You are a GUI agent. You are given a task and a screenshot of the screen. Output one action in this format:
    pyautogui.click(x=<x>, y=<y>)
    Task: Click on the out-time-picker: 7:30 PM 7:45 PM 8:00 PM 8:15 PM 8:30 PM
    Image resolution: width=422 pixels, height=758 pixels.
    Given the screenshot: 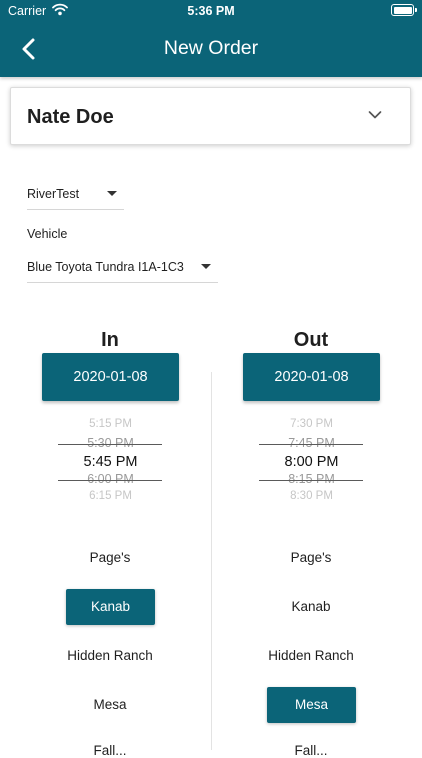 What is the action you would take?
    pyautogui.click(x=311, y=462)
    